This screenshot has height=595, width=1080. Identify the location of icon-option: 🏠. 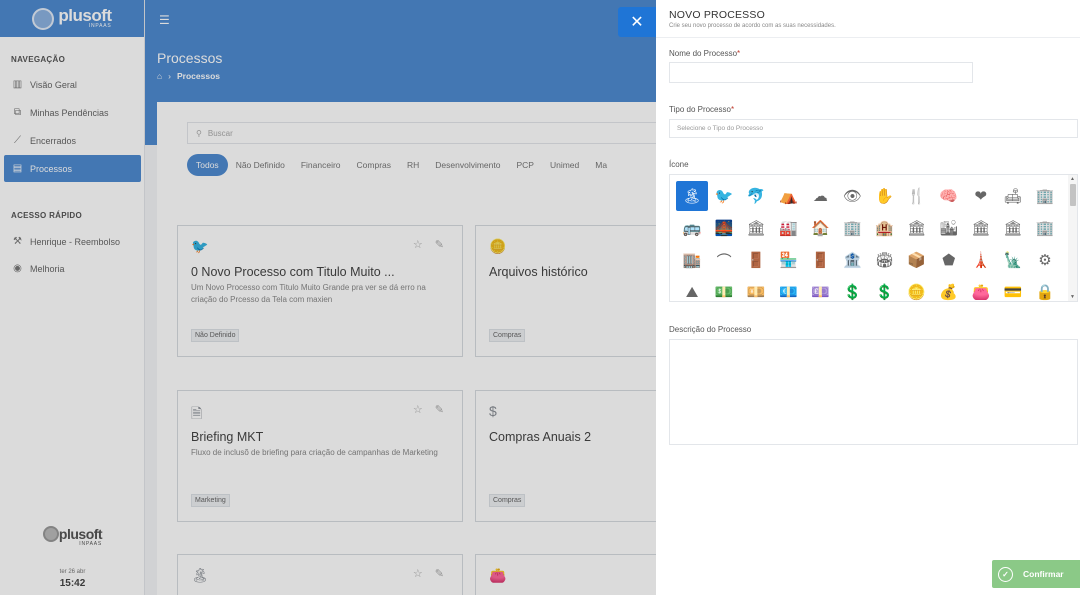
(820, 228).